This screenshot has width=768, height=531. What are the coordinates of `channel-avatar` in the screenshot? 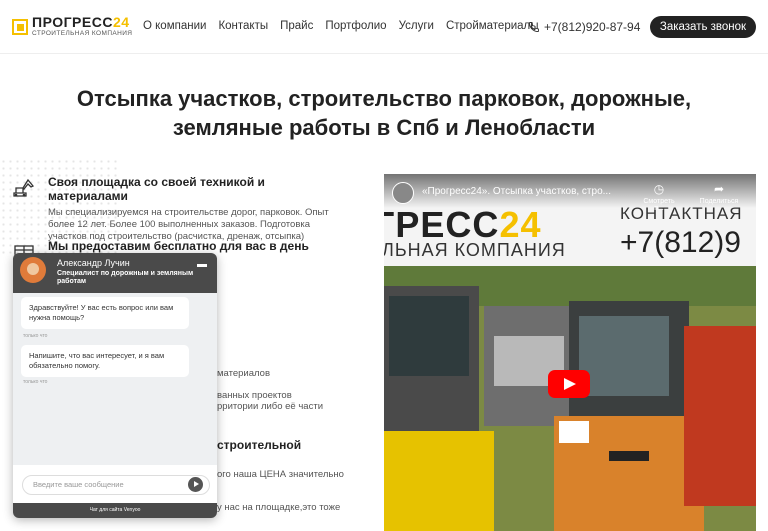 It's located at (403, 193).